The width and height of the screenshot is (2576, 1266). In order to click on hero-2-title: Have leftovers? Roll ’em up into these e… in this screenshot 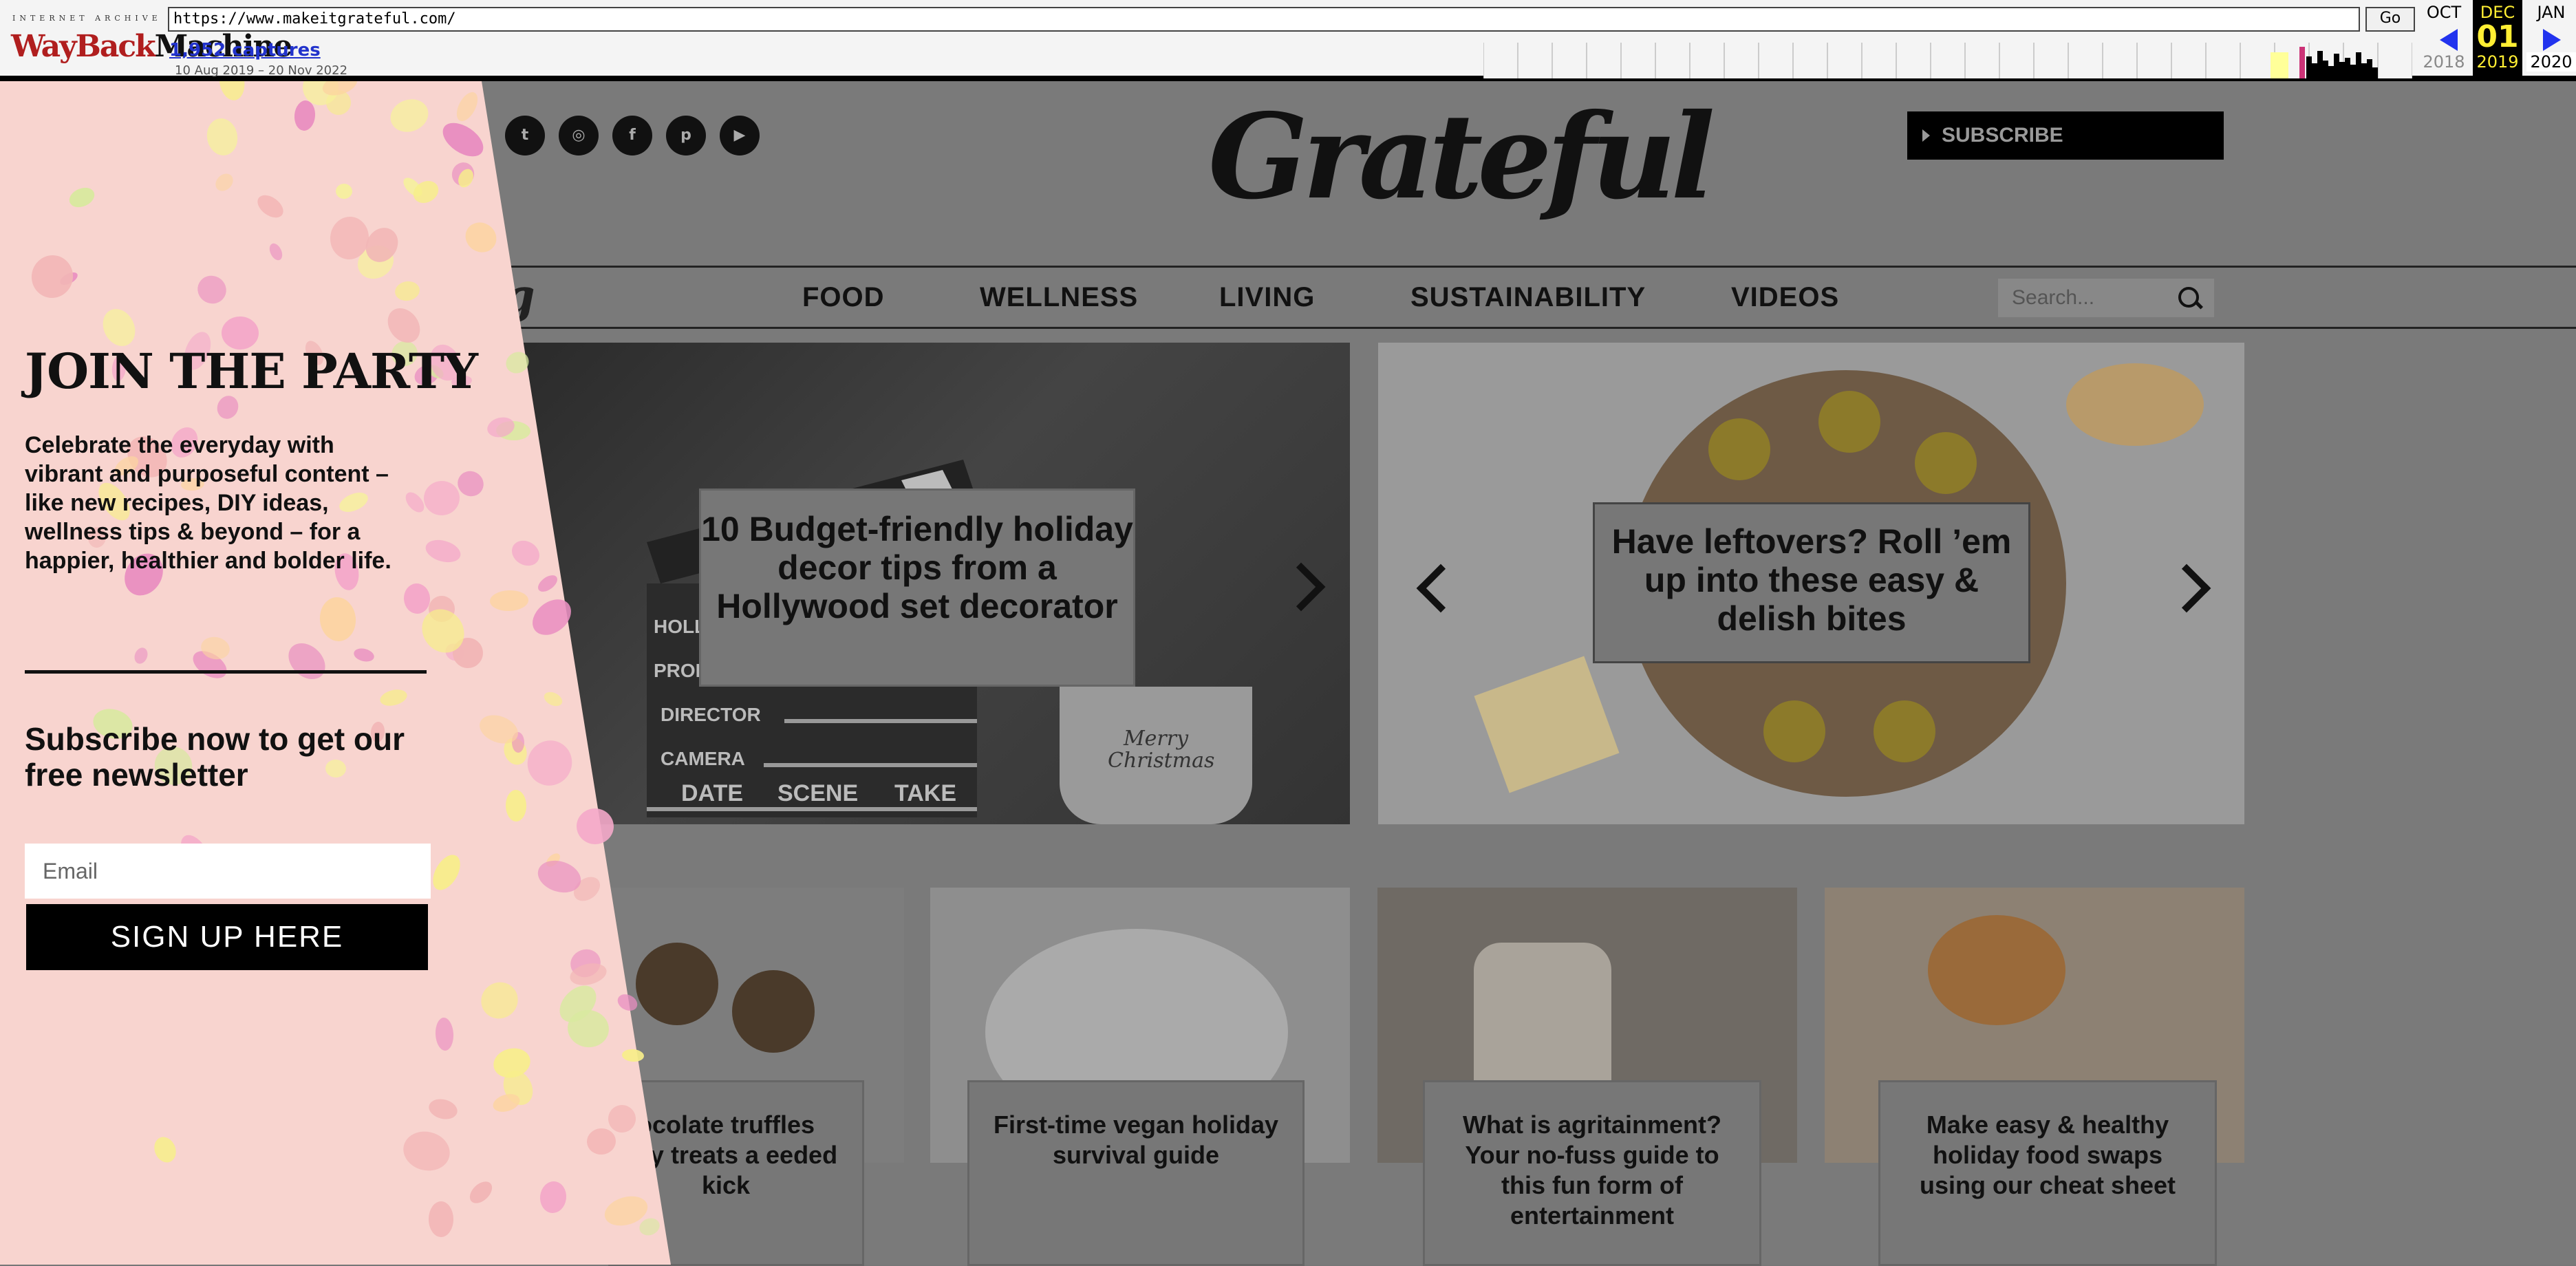, I will do `click(1811, 582)`.